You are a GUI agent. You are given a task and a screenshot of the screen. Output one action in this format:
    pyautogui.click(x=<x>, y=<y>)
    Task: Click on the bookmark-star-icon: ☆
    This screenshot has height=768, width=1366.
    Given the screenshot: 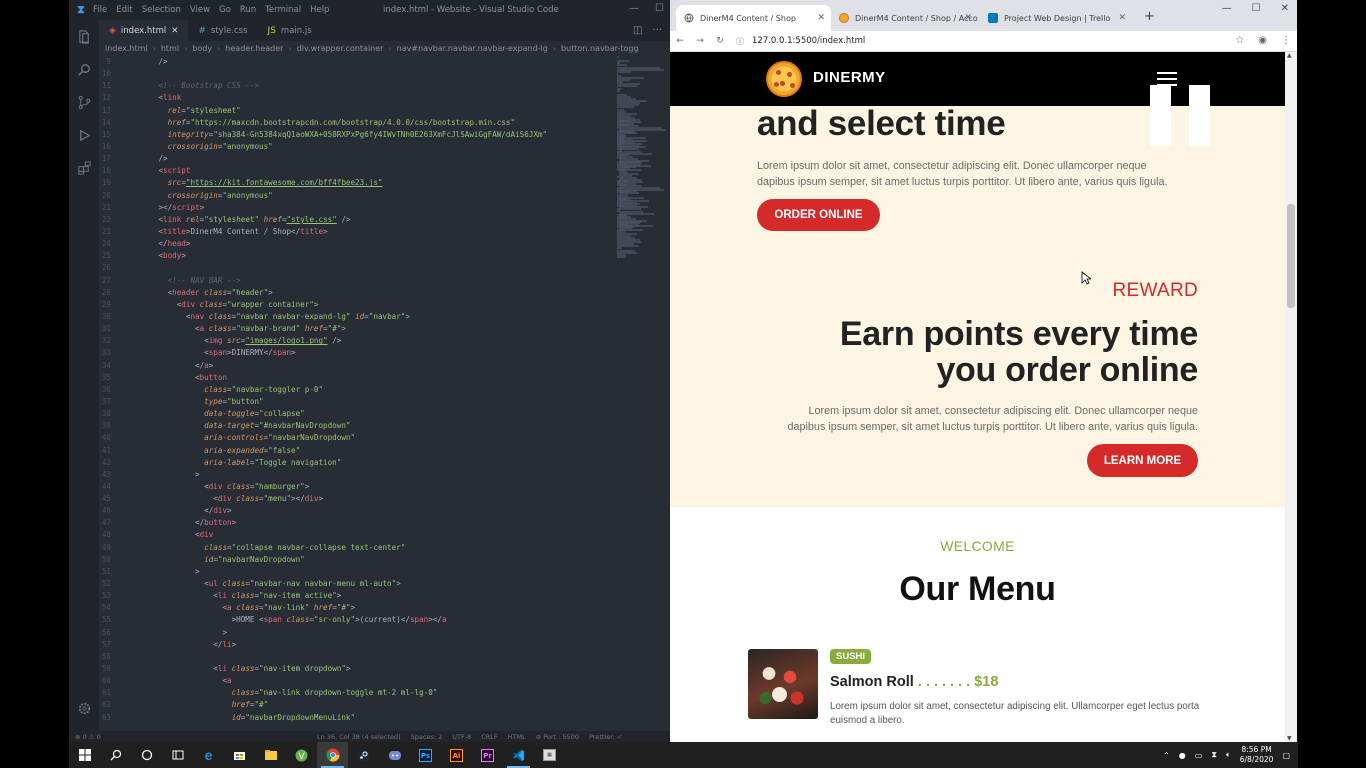 What is the action you would take?
    pyautogui.click(x=1239, y=40)
    